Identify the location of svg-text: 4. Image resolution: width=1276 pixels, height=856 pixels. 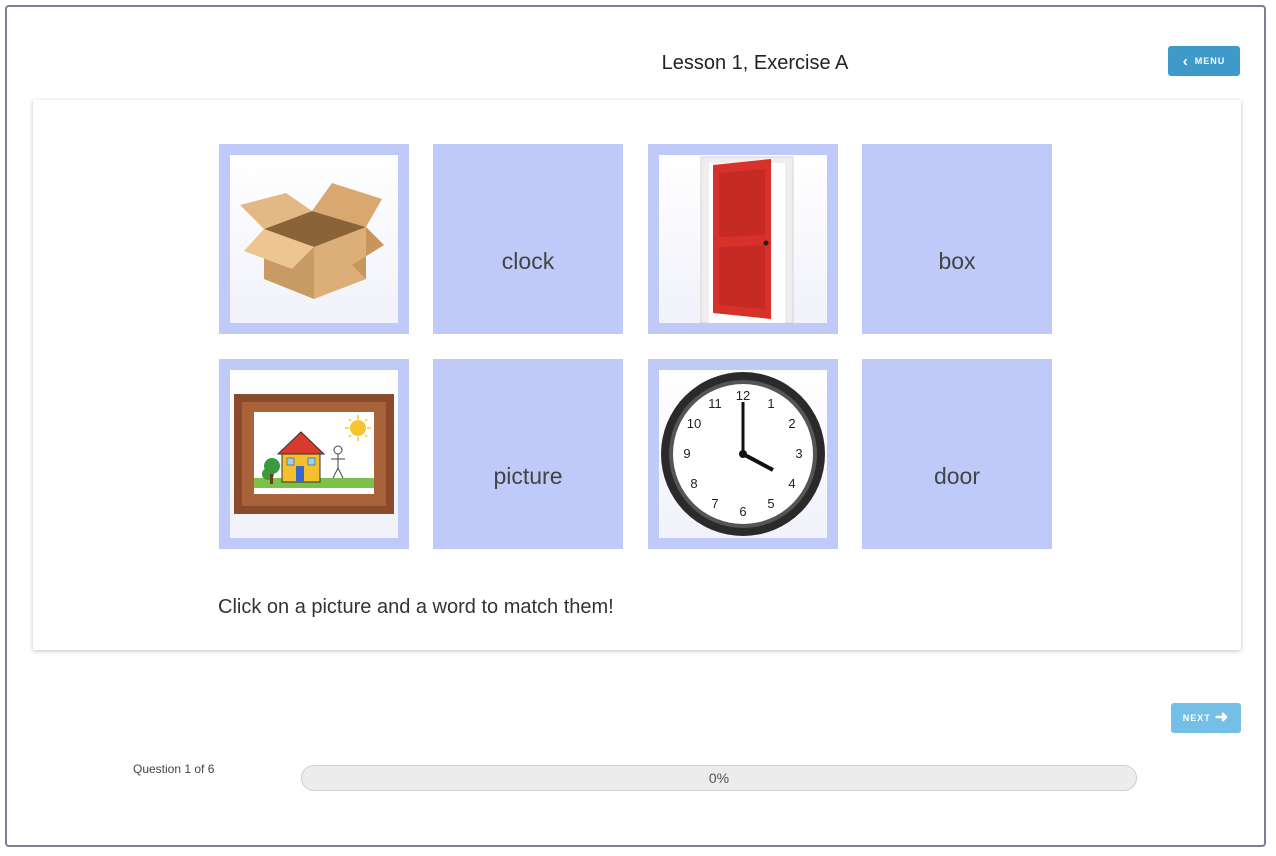
(791, 483).